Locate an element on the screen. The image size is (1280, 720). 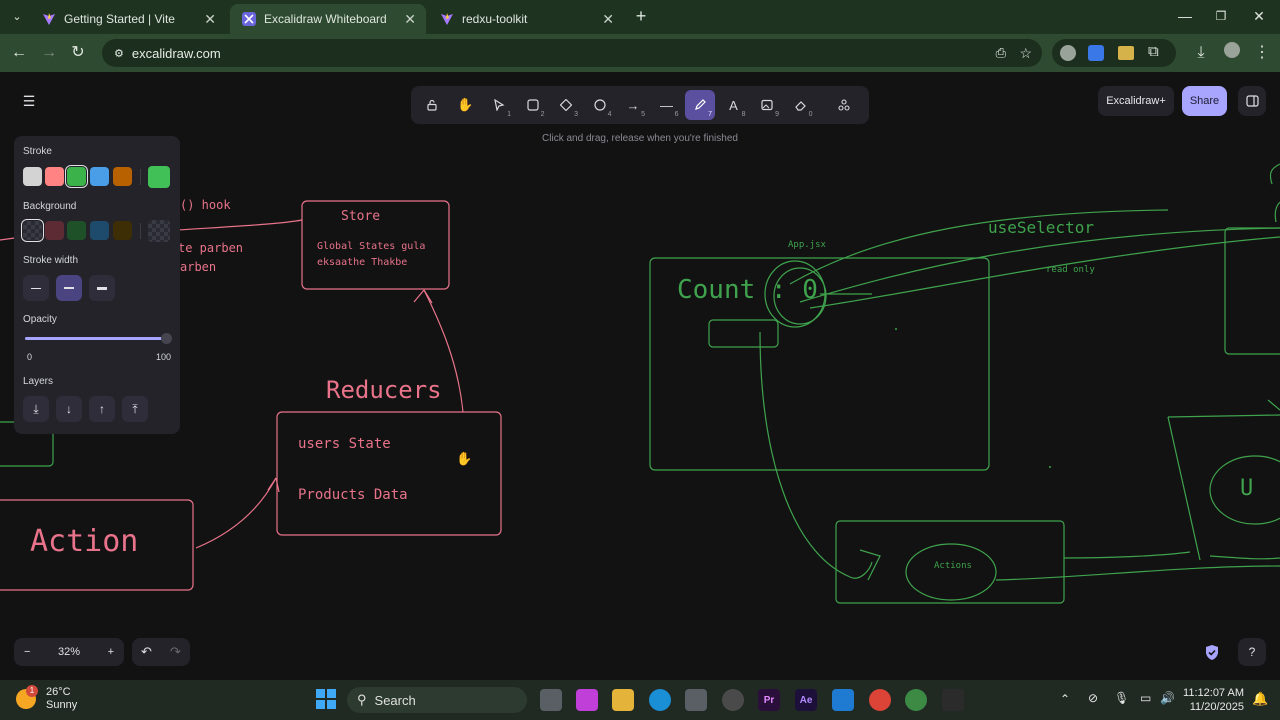
windows-start-icon is located at coordinates (326, 701).